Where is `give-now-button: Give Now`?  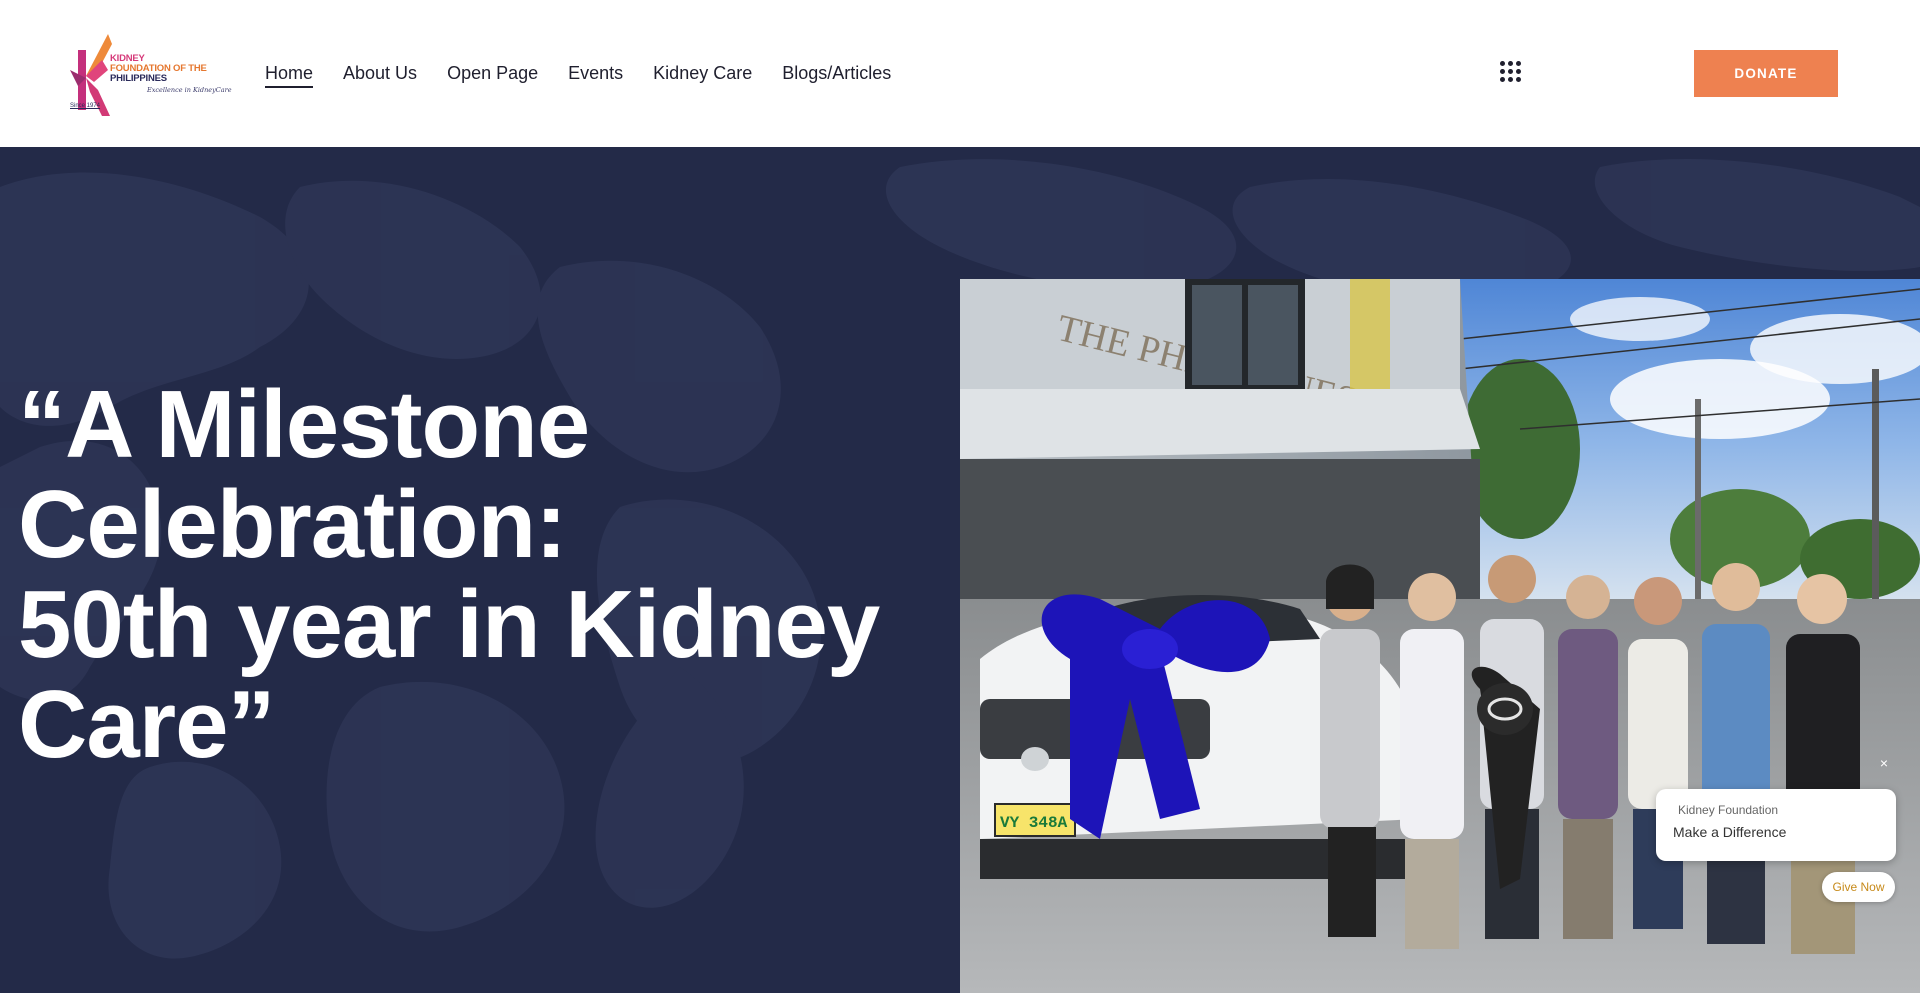 give-now-button: Give Now is located at coordinates (1858, 887).